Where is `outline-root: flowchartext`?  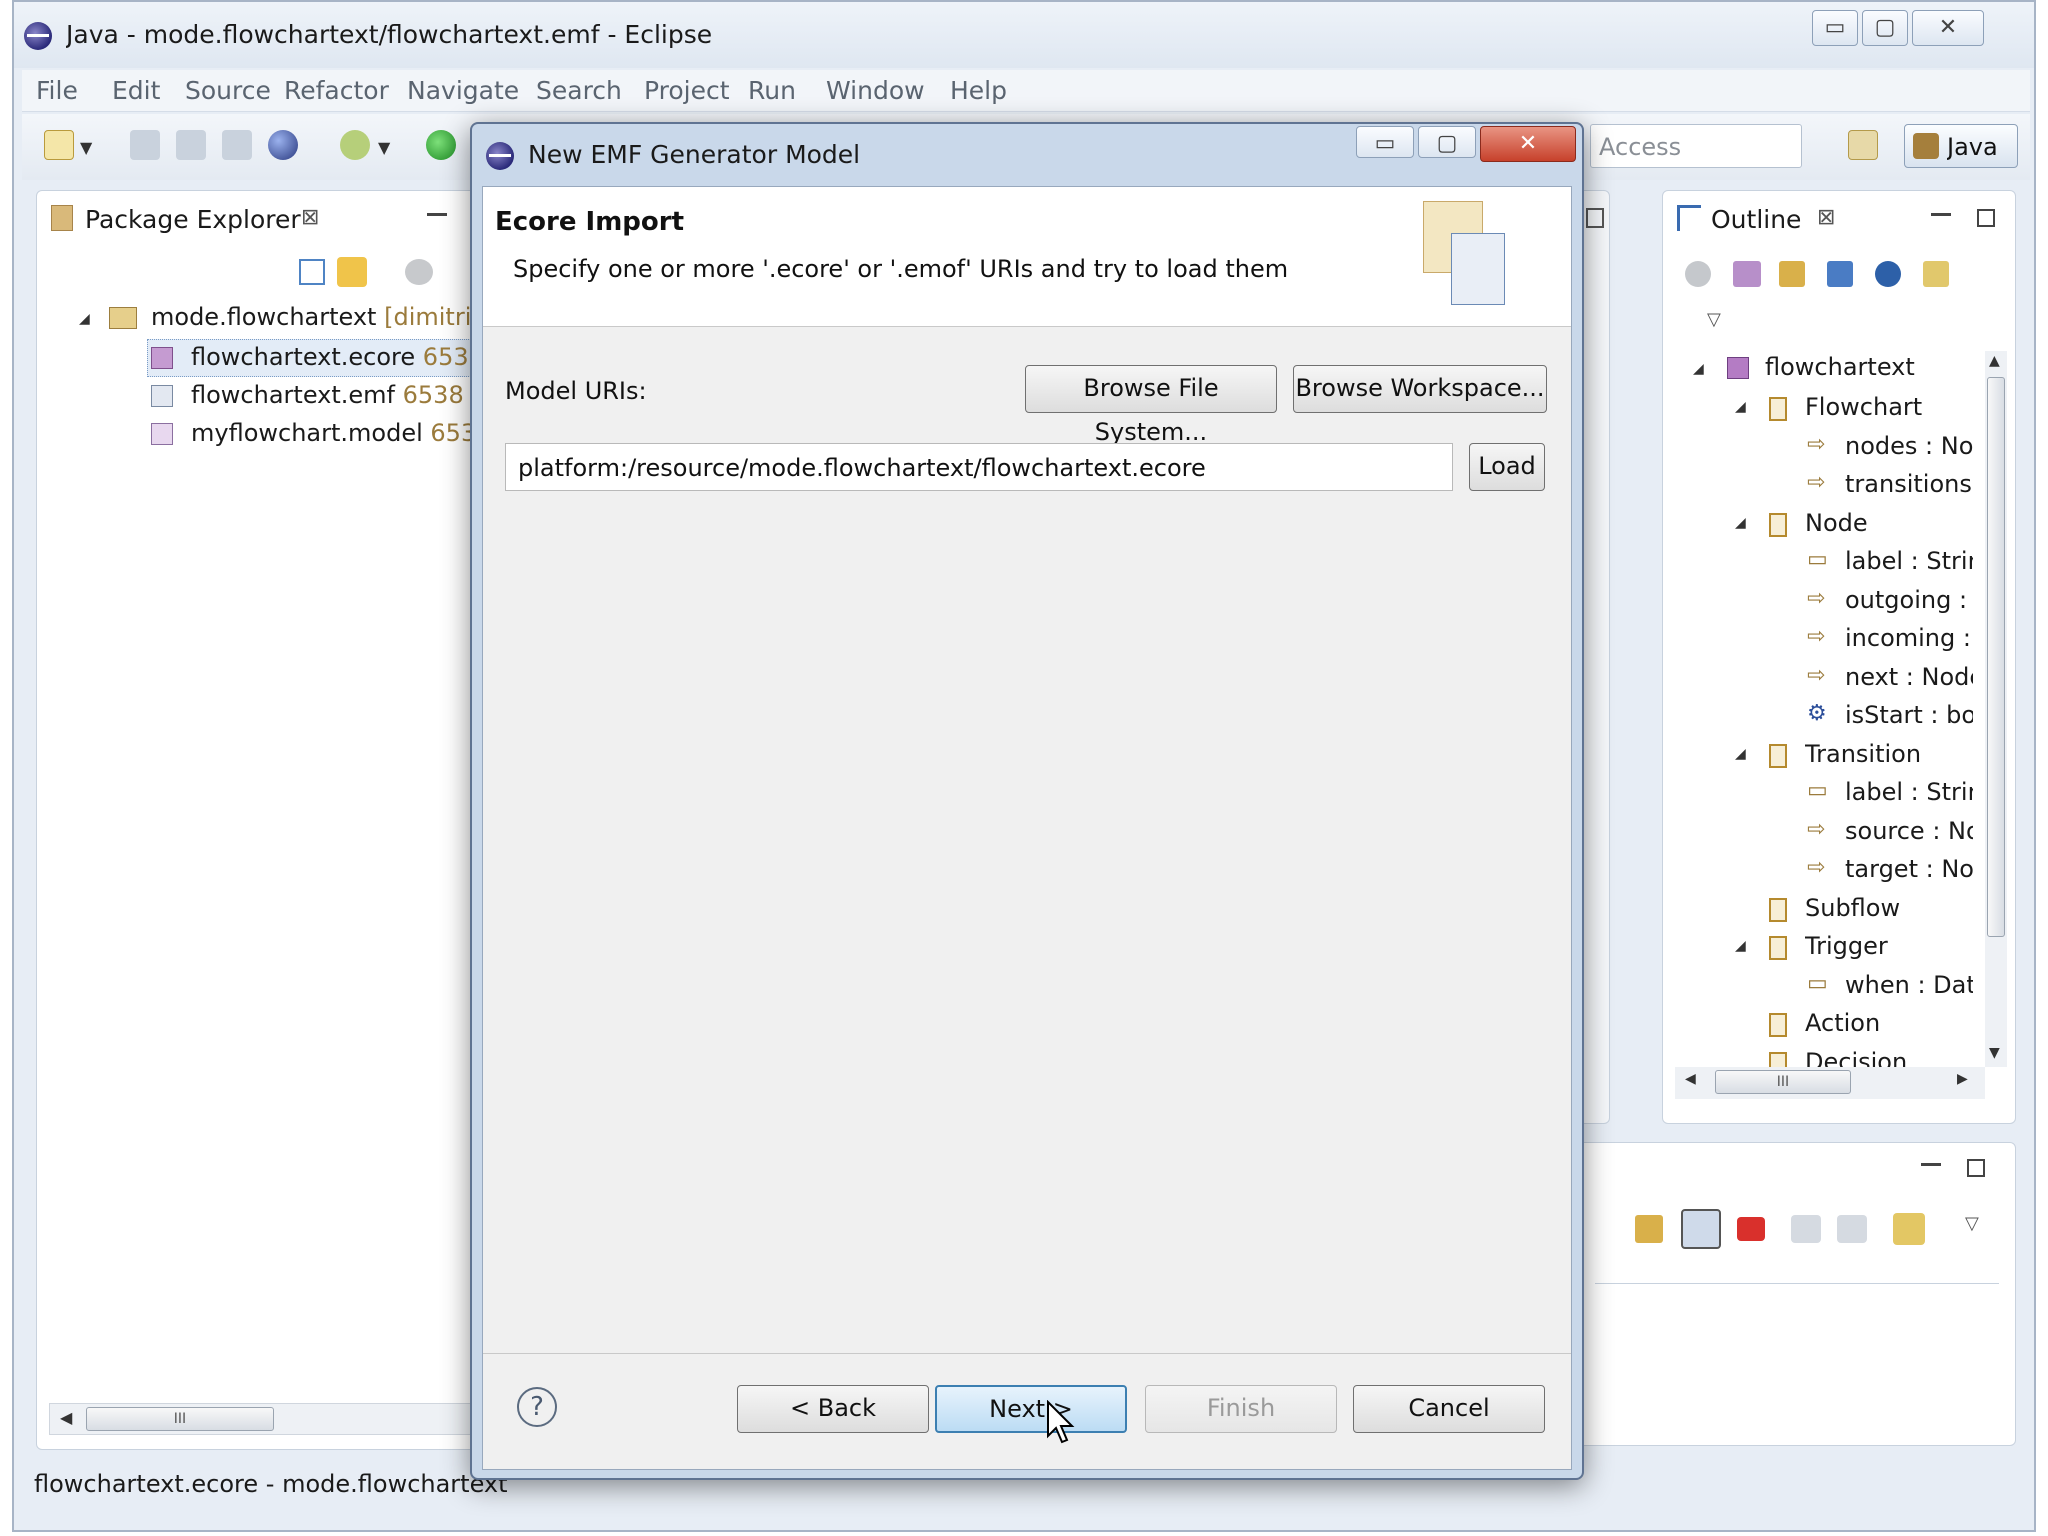
outline-root: flowchartext is located at coordinates (1840, 367).